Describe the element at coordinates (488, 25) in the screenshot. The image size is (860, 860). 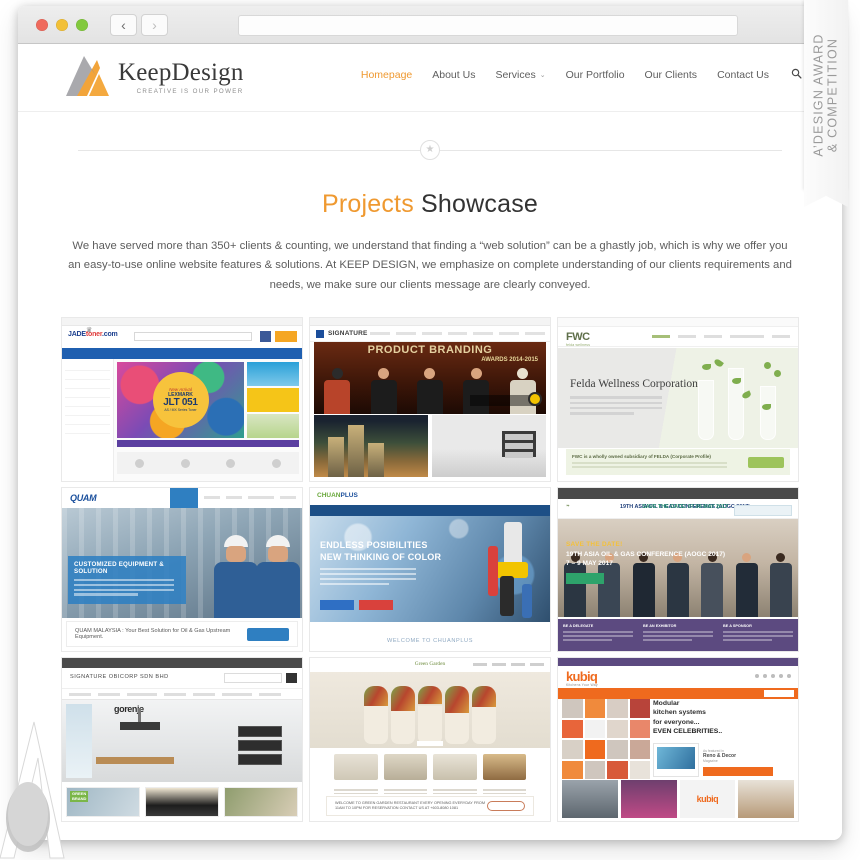
I see `address-bar` at that location.